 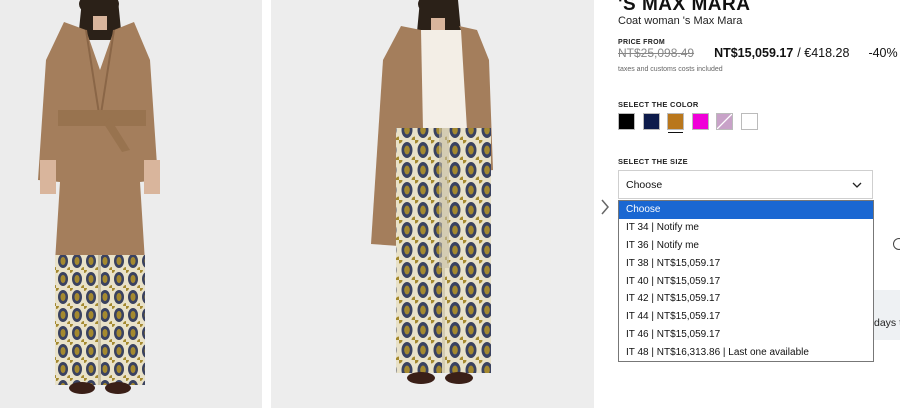 What do you see at coordinates (684, 7) in the screenshot?
I see `brand-title: 'S MAX MARA` at bounding box center [684, 7].